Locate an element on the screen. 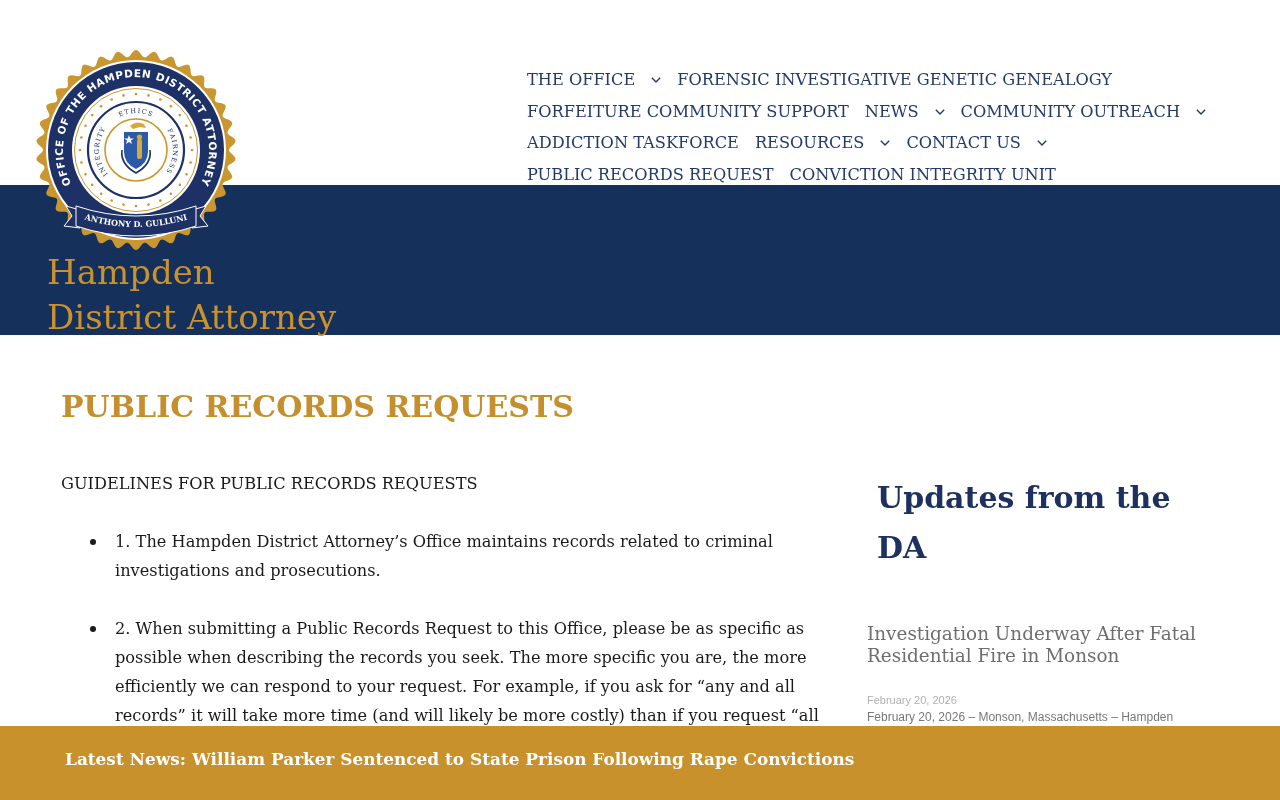  post-title-link: Investigation Underway After Fatal Residential Fire in Monson is located at coordinates (1048, 645).